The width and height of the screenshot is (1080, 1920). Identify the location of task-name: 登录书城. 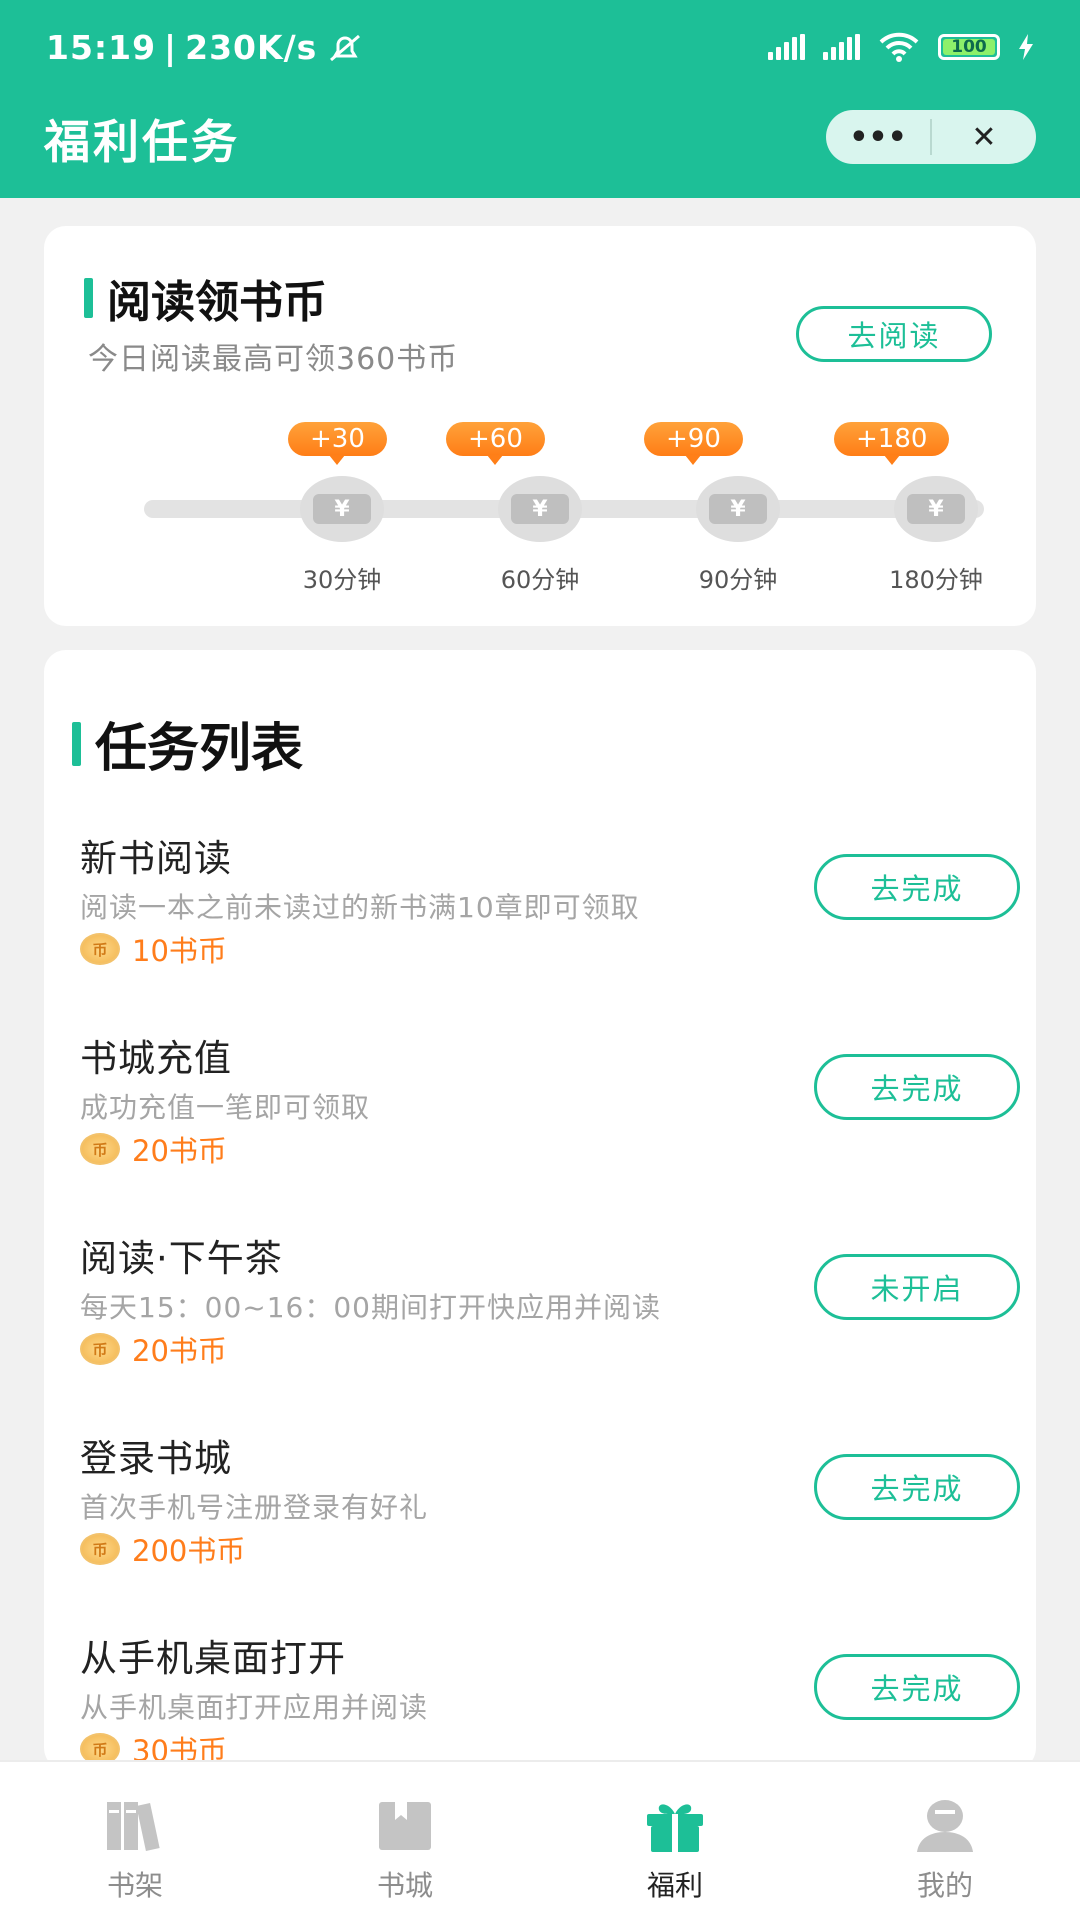
(156, 1458).